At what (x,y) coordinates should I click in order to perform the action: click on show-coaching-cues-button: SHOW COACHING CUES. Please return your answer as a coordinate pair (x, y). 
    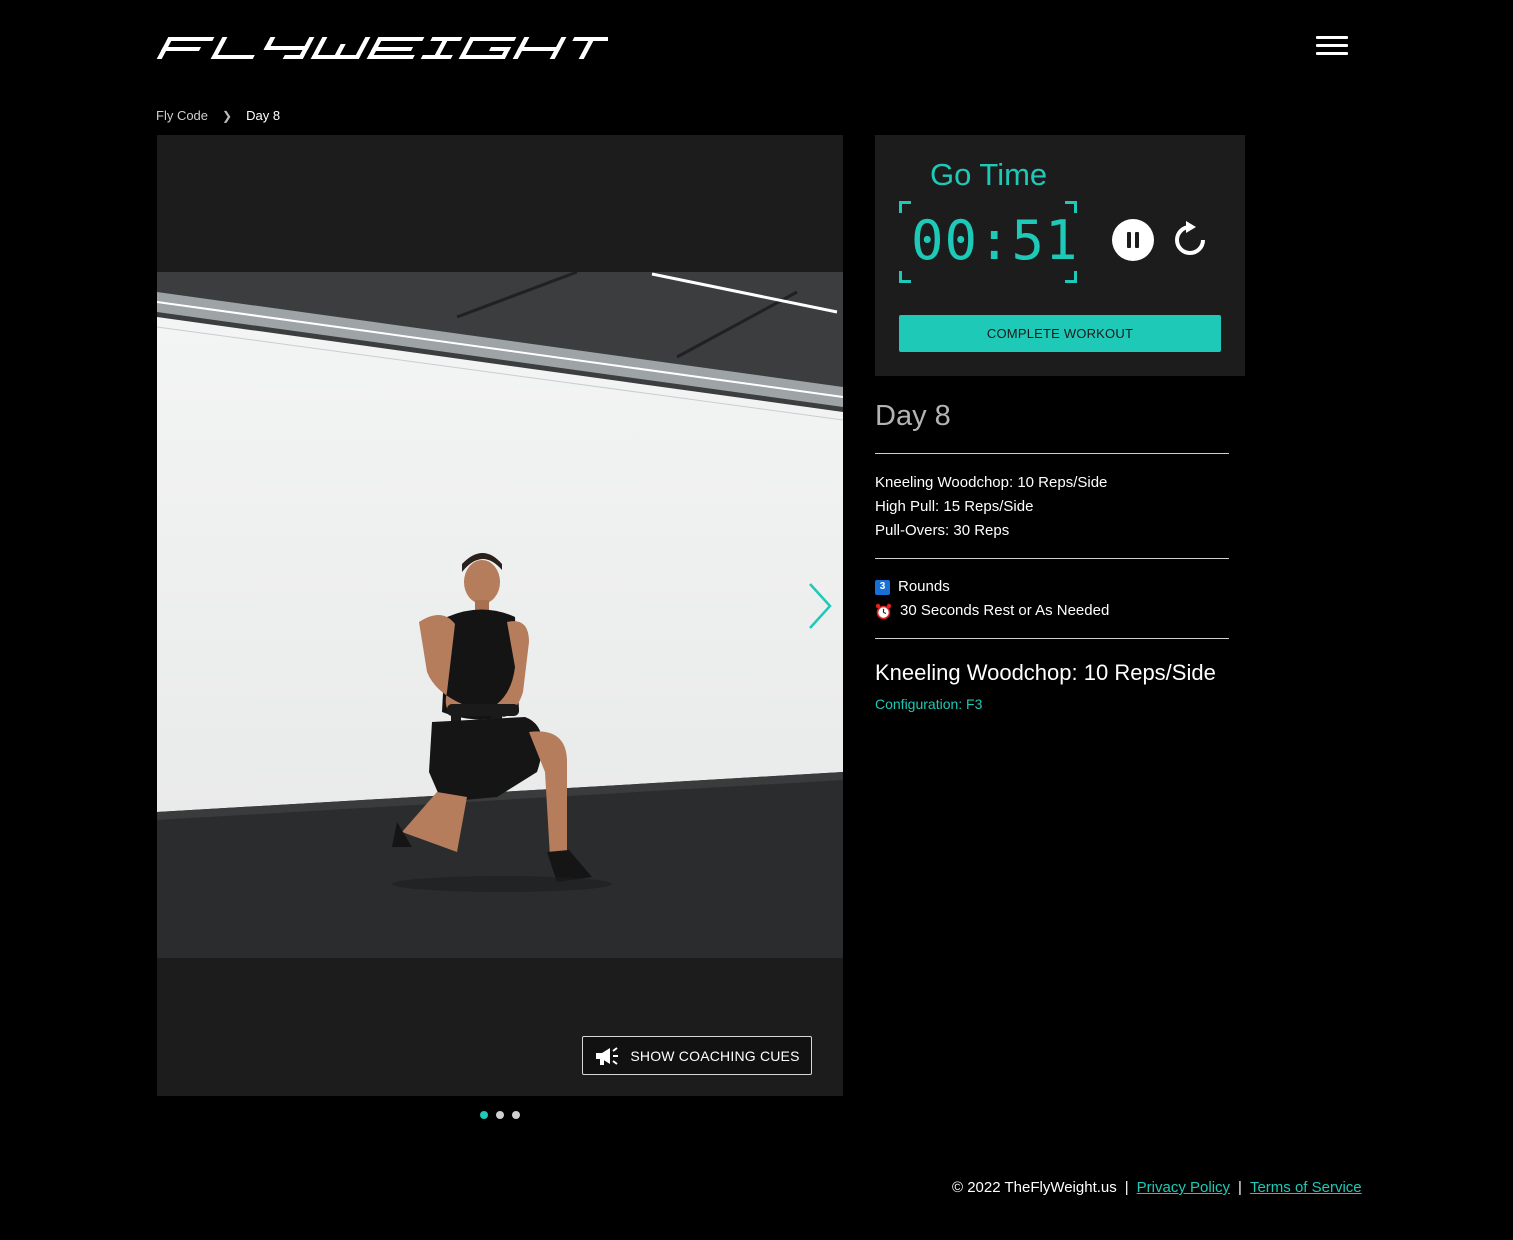
    Looking at the image, I should click on (697, 1055).